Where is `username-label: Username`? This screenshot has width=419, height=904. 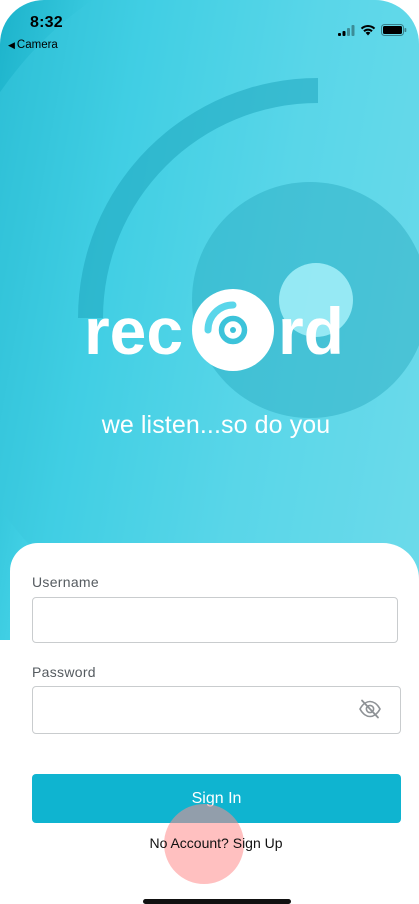 username-label: Username is located at coordinates (65, 582).